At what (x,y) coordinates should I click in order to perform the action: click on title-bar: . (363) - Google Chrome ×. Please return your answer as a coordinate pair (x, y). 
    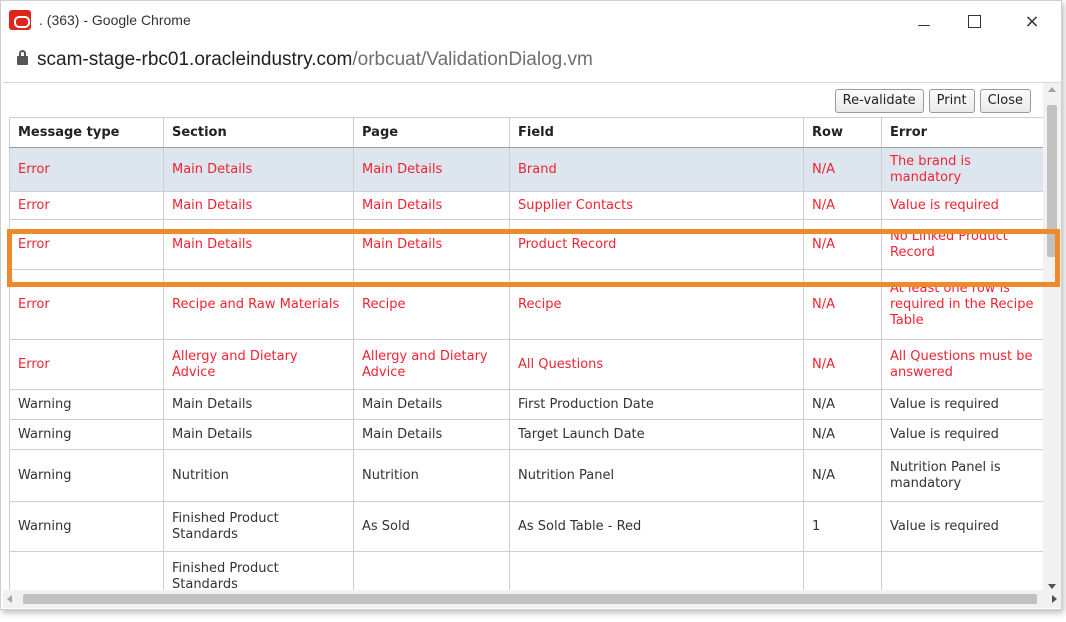
    Looking at the image, I should click on (531, 21).